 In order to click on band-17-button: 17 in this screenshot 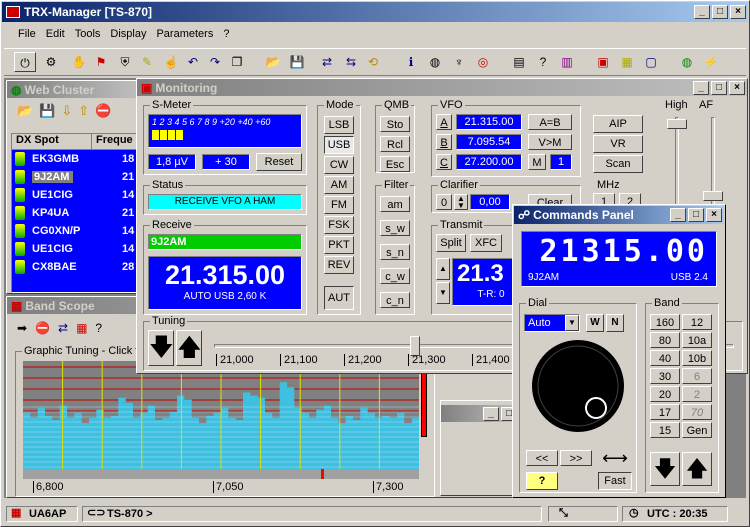, I will do `click(665, 412)`.